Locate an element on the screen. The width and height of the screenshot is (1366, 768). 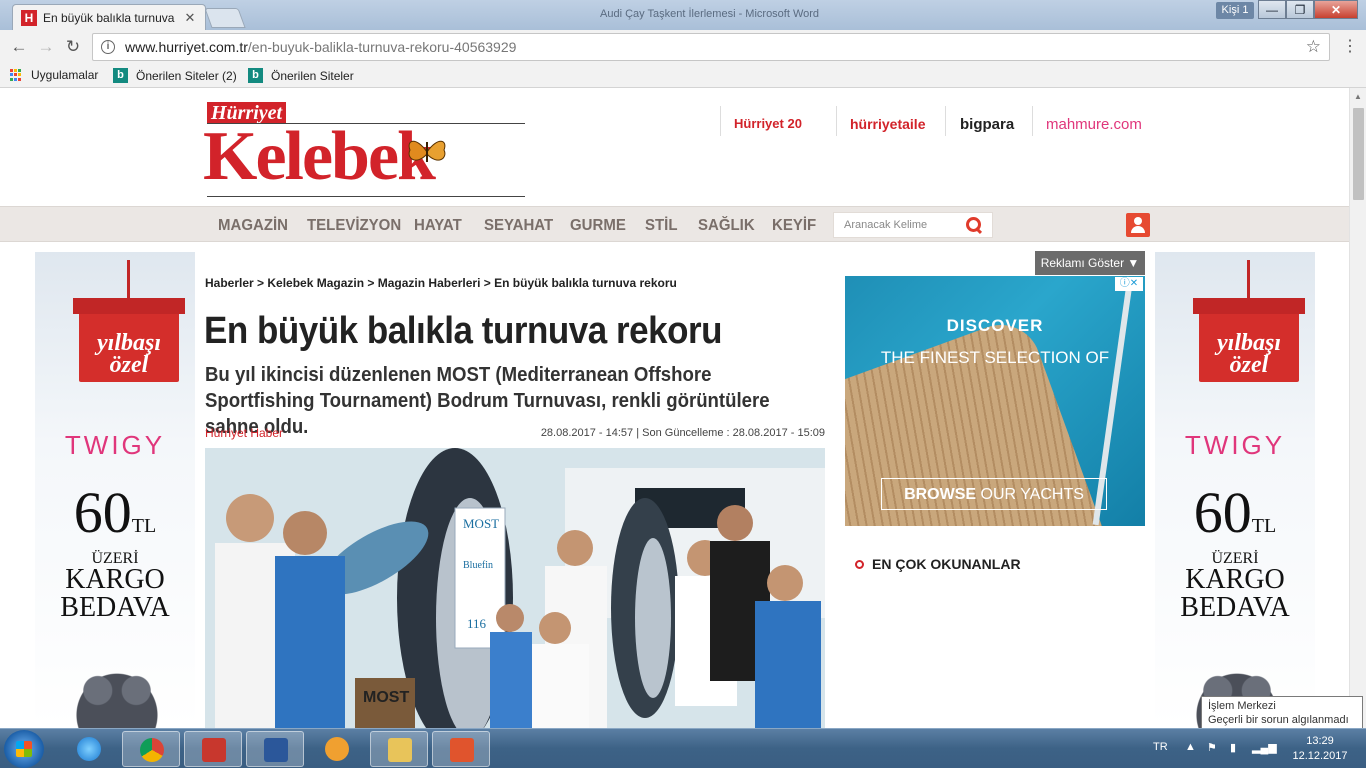
search-input: Aranacak Kelime is located at coordinates (913, 225).